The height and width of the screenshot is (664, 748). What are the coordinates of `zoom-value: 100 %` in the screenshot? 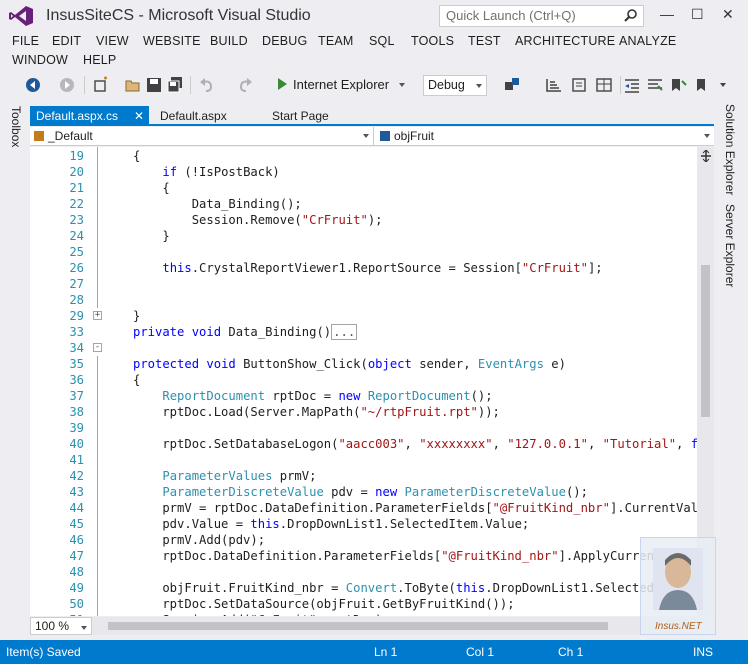 It's located at (52, 626).